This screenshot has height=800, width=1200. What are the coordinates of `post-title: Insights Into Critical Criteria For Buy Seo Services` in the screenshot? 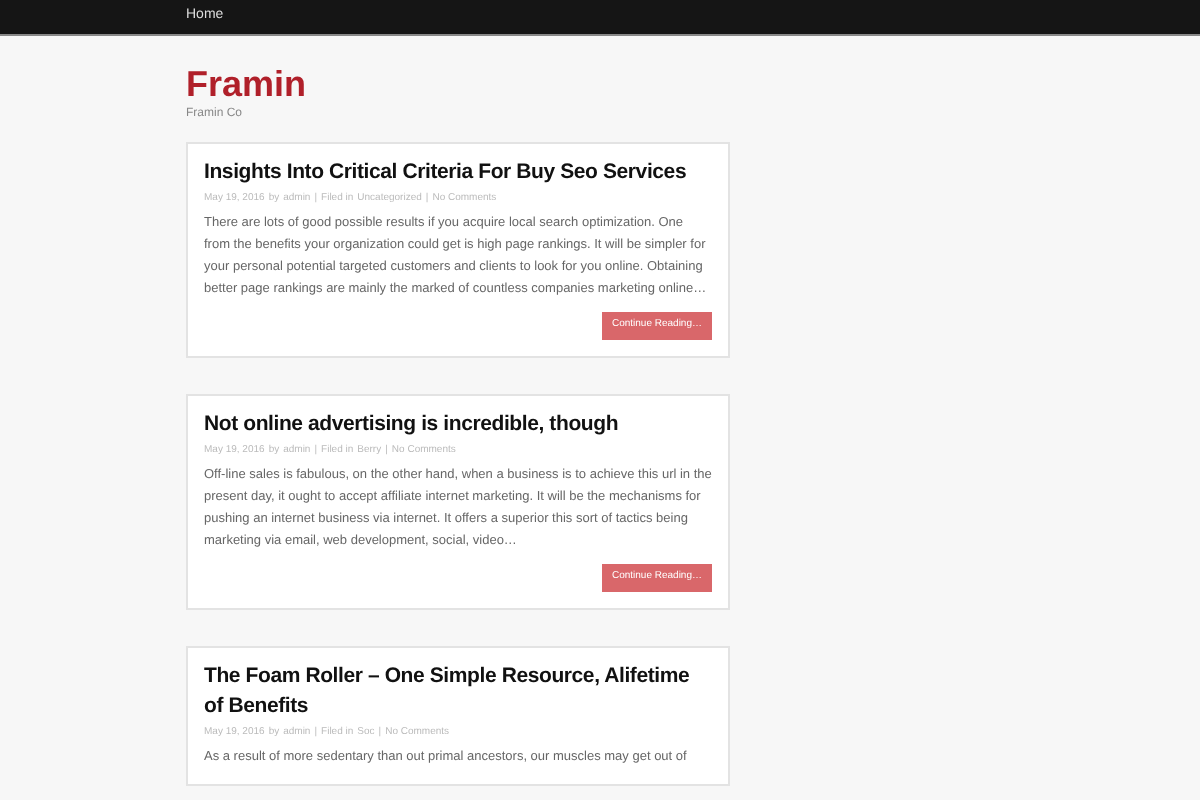 It's located at (458, 173).